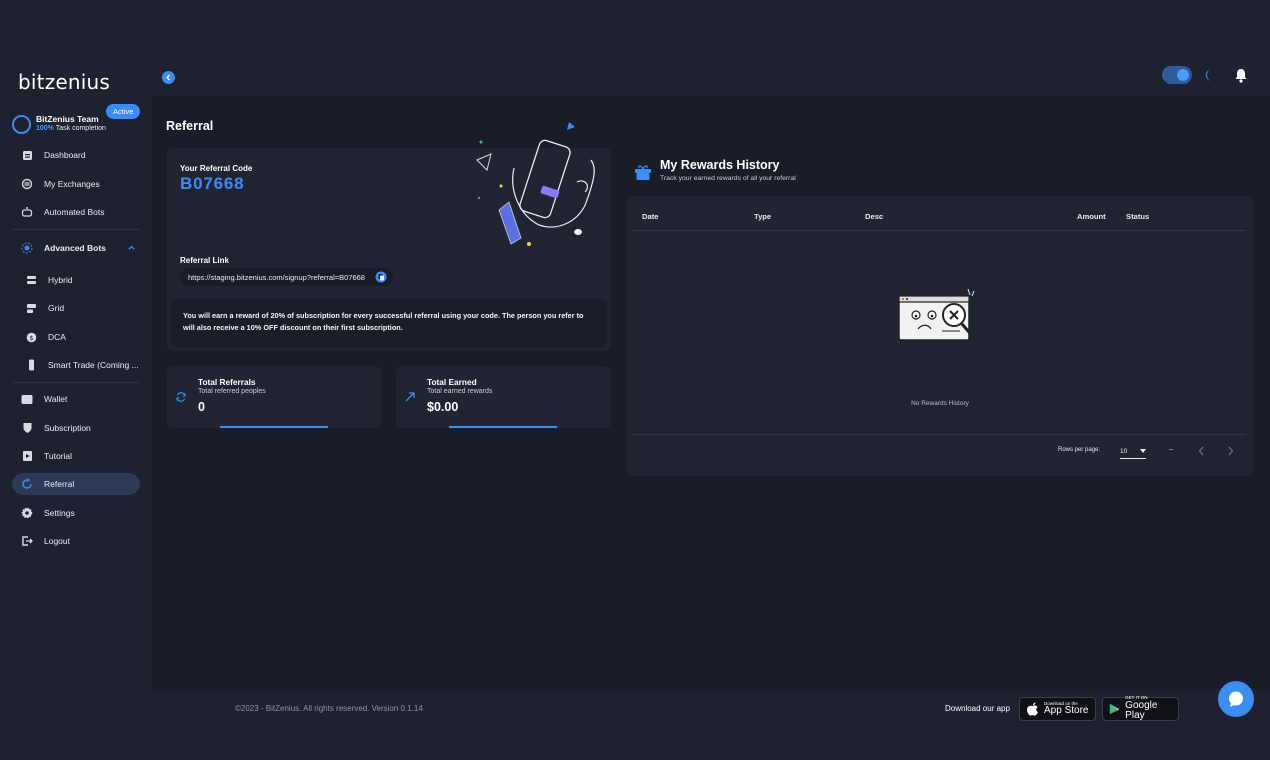 The height and width of the screenshot is (760, 1270). I want to click on referral-icon, so click(27, 484).